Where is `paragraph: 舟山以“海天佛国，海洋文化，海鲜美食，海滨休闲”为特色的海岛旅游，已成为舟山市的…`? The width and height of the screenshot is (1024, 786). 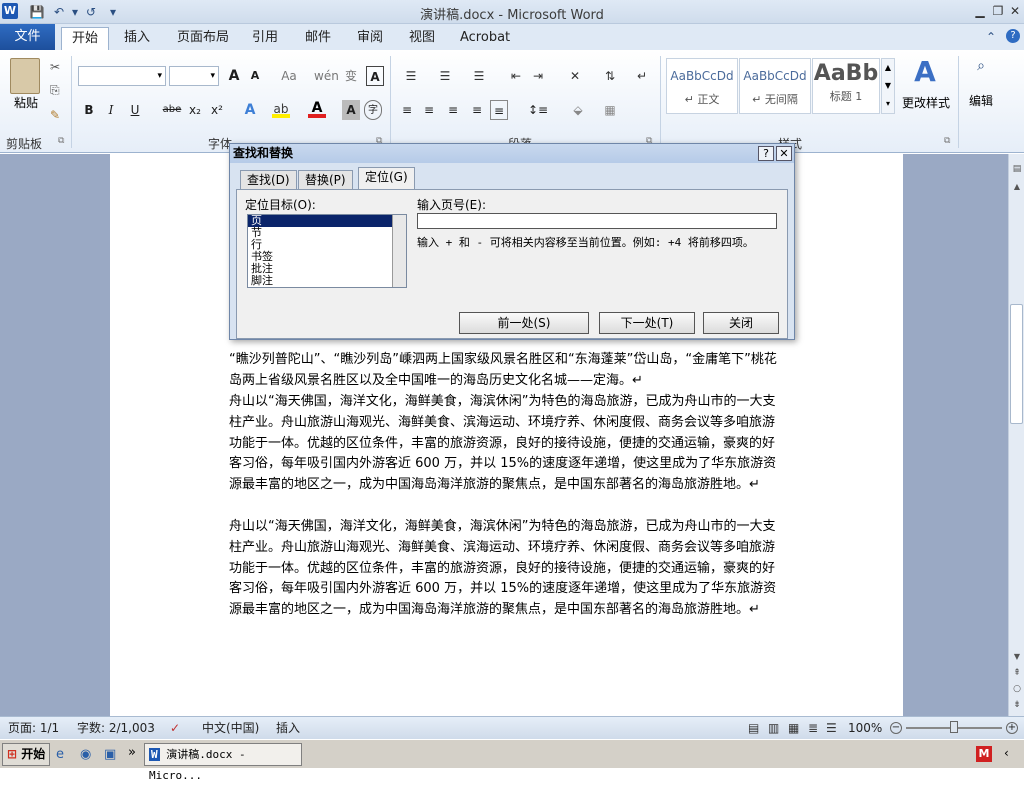
paragraph: 舟山以“海天佛国，海洋文化，海鲜美食，海滨休闲”为特色的海岛旅游，已成为舟山市的… is located at coordinates (507, 569).